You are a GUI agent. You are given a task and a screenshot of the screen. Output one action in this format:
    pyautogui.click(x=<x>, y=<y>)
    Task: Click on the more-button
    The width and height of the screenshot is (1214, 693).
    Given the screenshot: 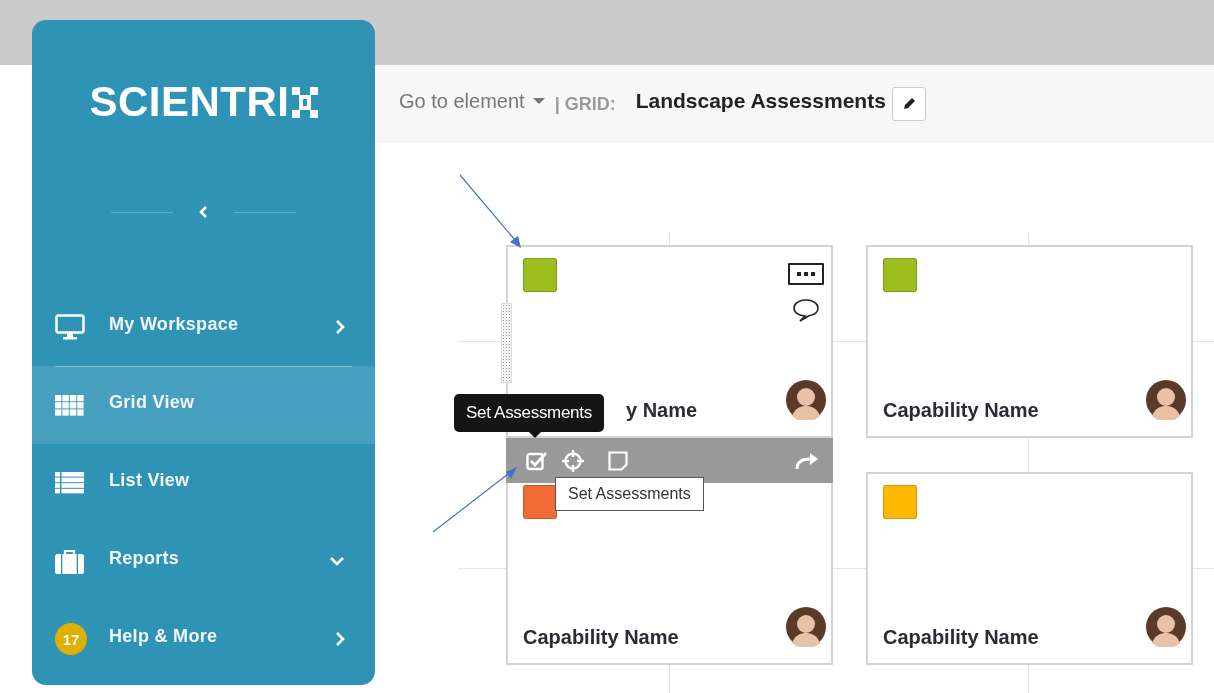 What is the action you would take?
    pyautogui.click(x=806, y=274)
    